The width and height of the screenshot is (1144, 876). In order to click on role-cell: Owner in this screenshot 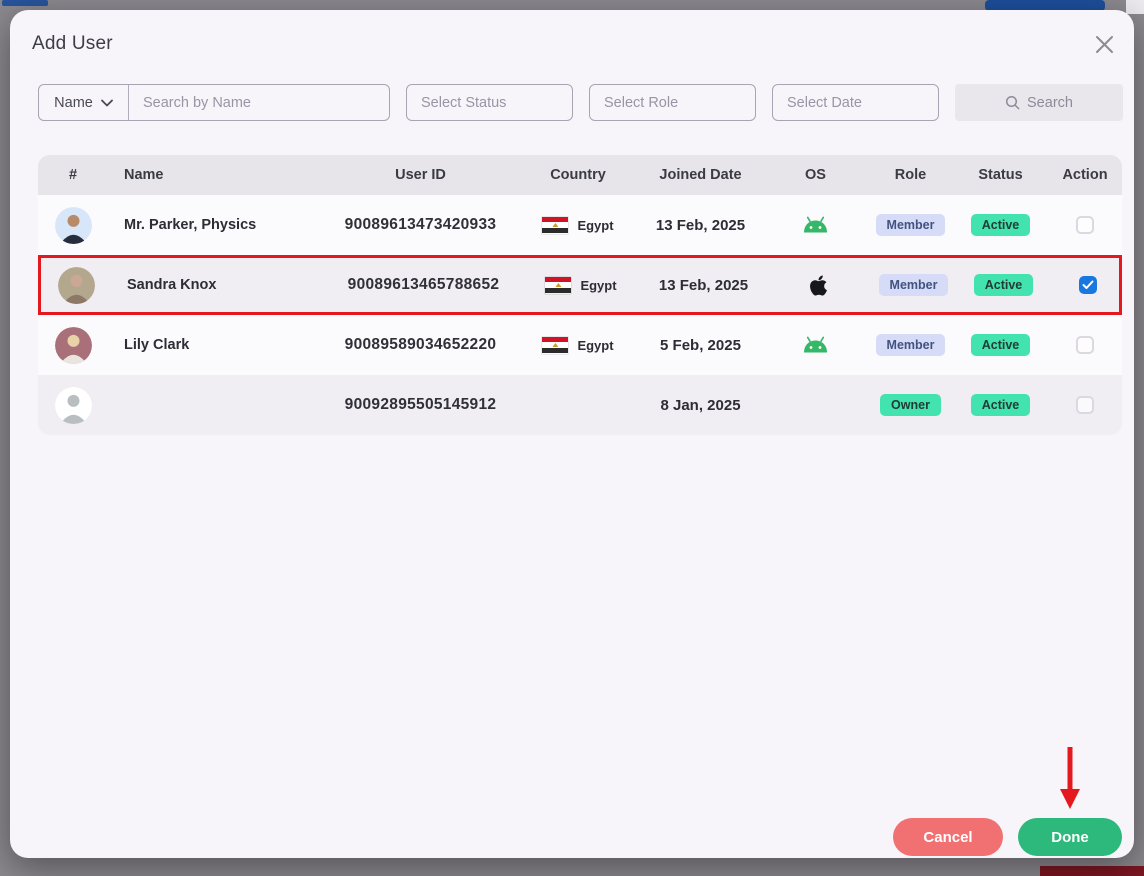, I will do `click(910, 405)`.